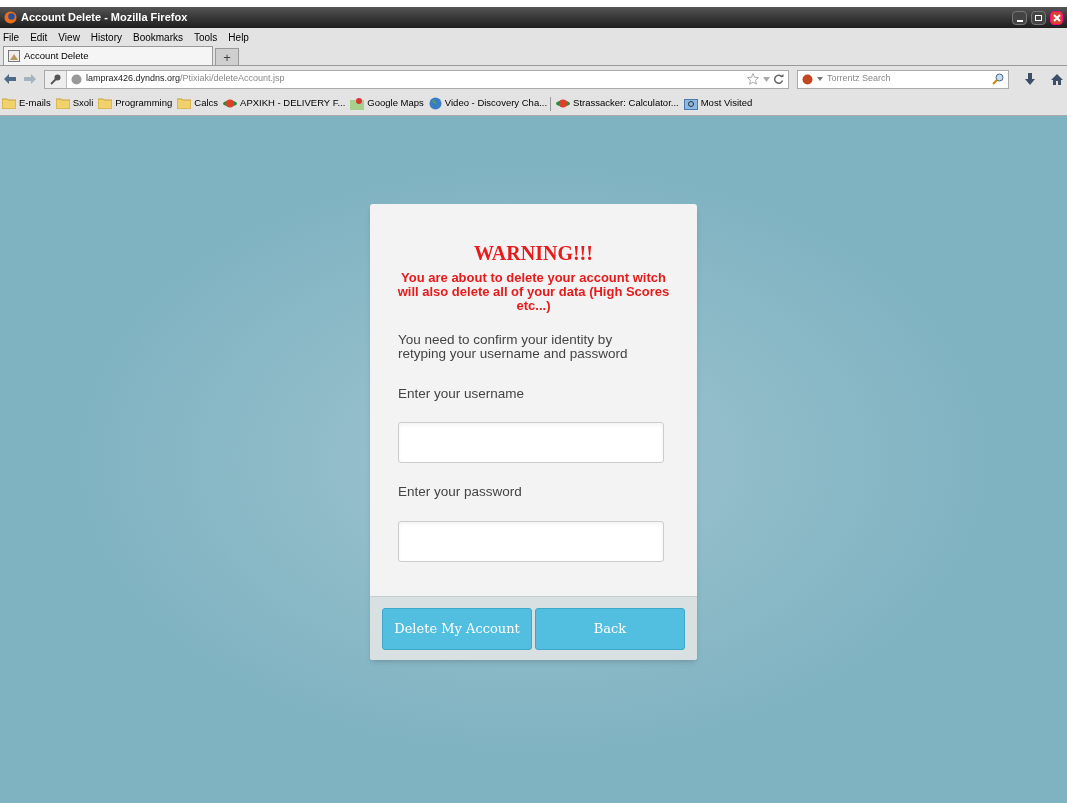 This screenshot has width=1067, height=803. I want to click on search-icon, so click(998, 79).